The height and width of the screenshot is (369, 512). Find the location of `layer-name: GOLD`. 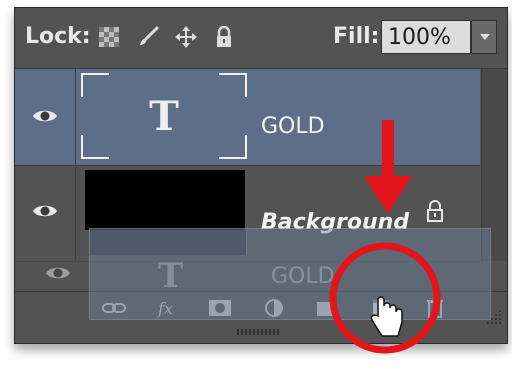

layer-name: GOLD is located at coordinates (293, 126).